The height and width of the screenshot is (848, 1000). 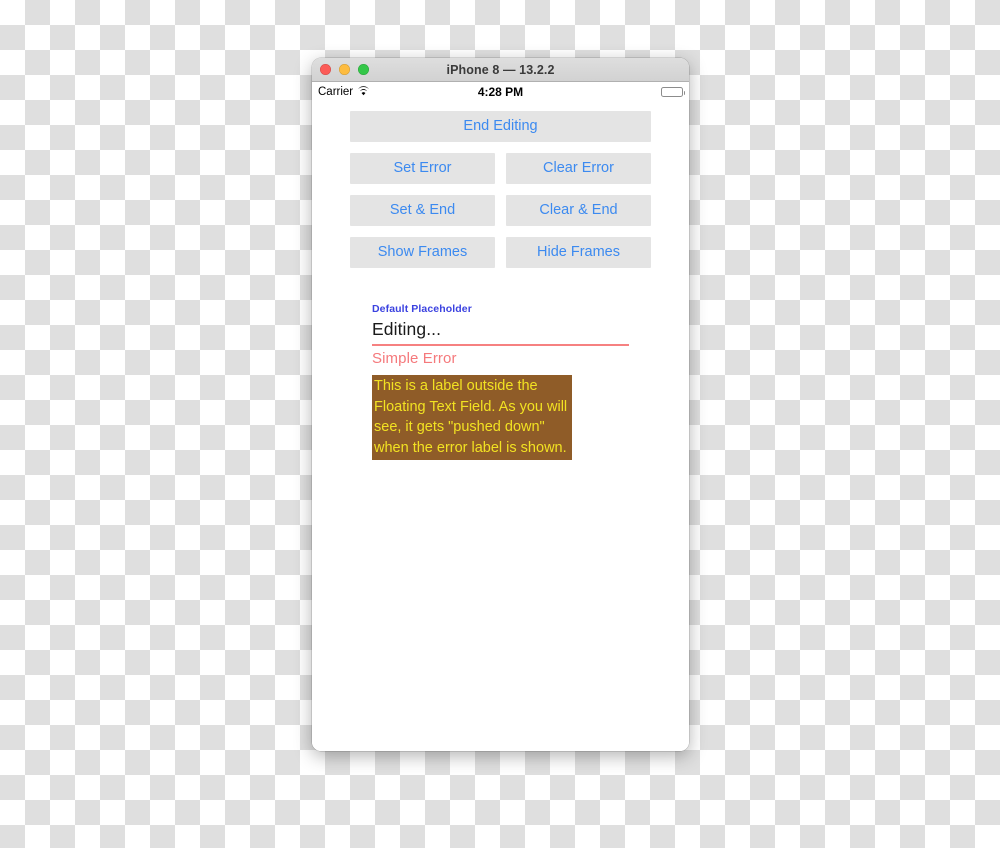 I want to click on clear-error-button: Clear Error, so click(x=578, y=168).